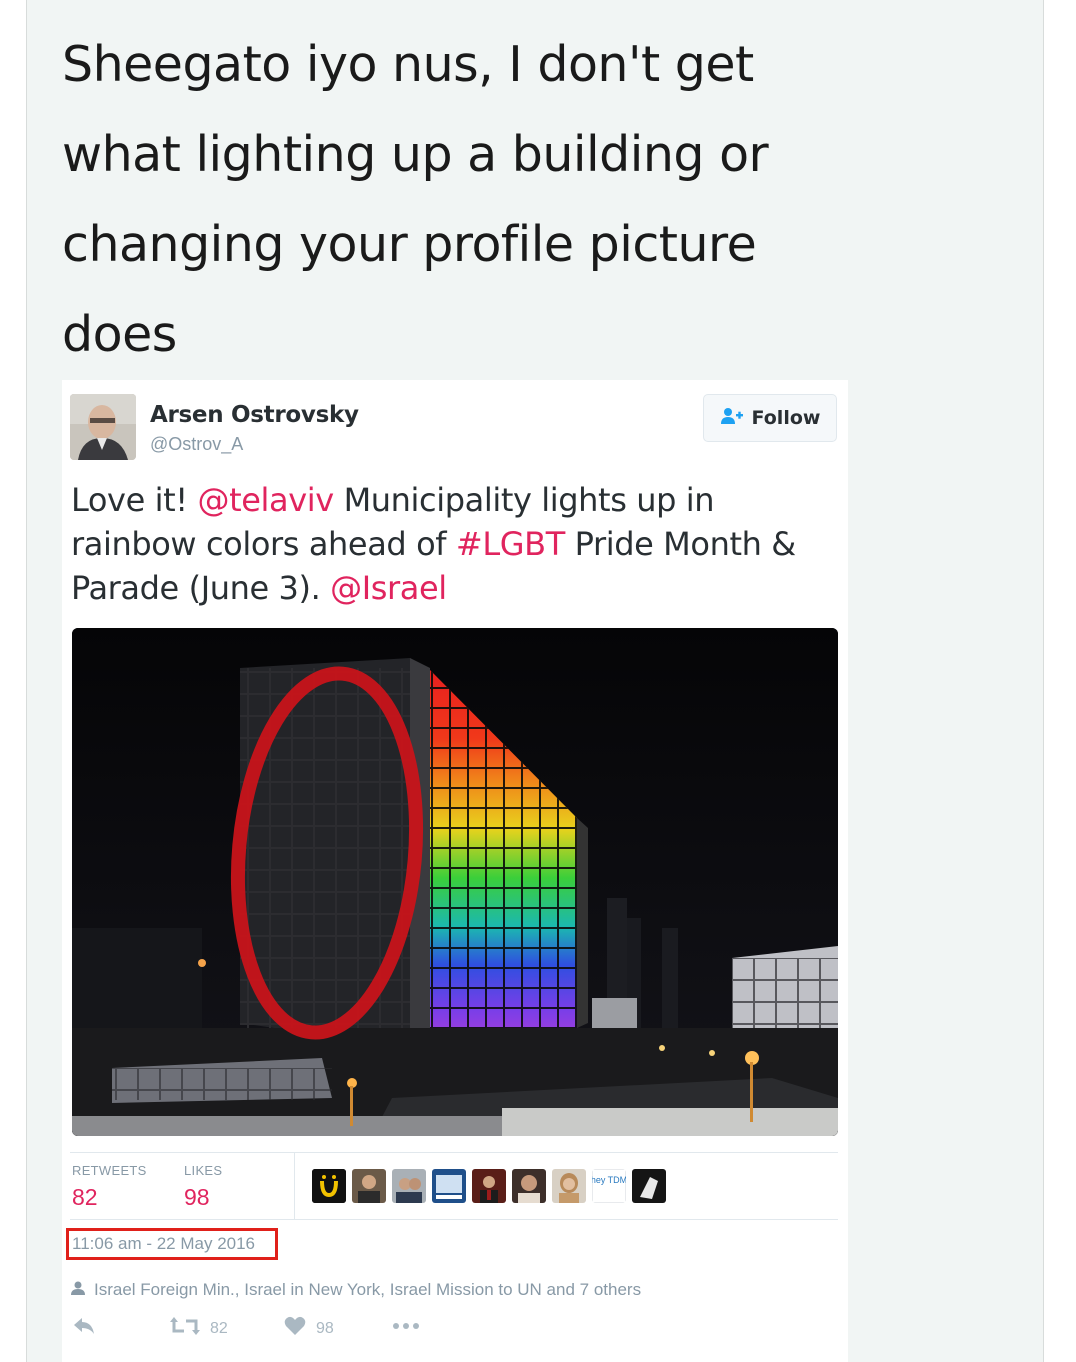  What do you see at coordinates (185, 1328) in the screenshot?
I see `retweet-icon` at bounding box center [185, 1328].